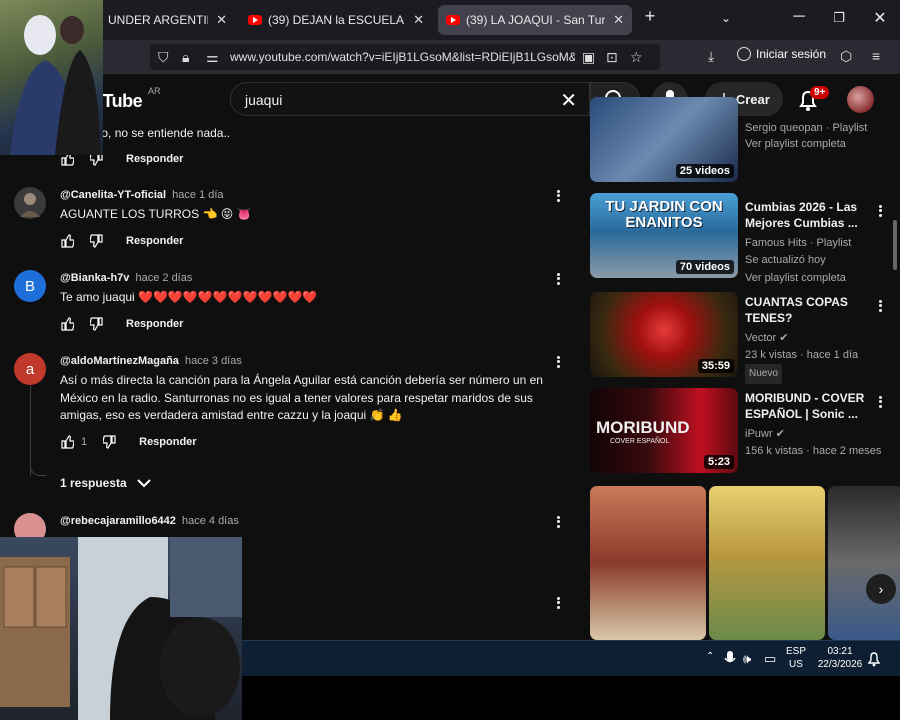  What do you see at coordinates (839, 18) in the screenshot?
I see `maximize-icon: ❐` at bounding box center [839, 18].